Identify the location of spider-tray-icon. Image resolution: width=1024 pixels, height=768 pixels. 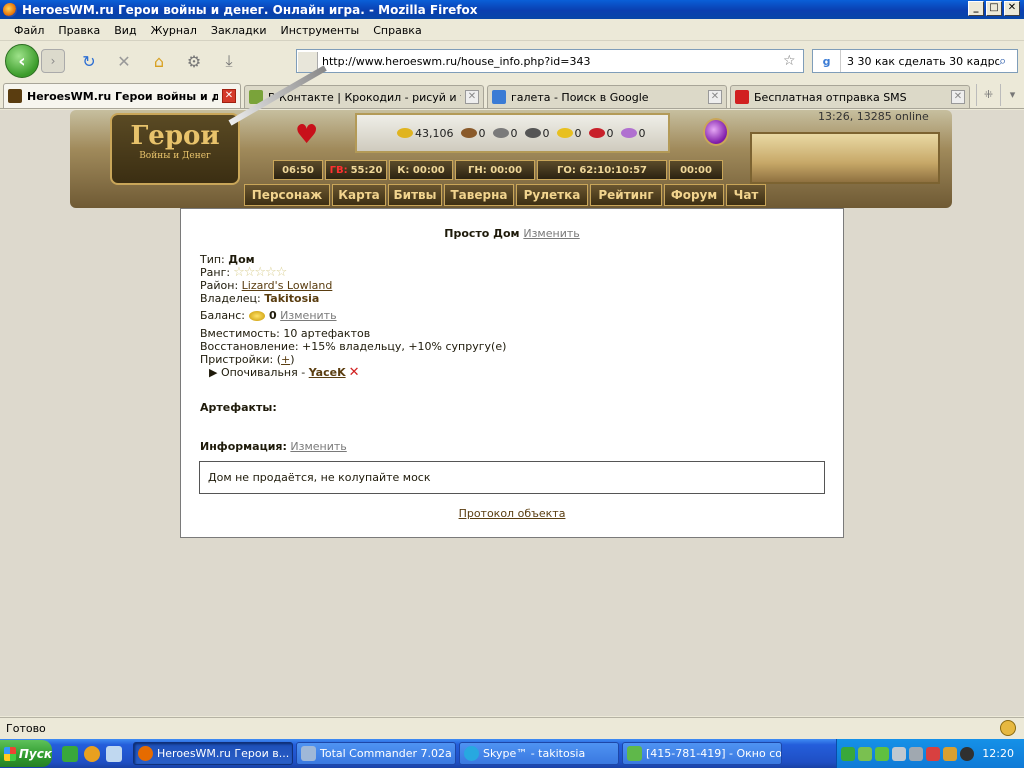
(967, 753).